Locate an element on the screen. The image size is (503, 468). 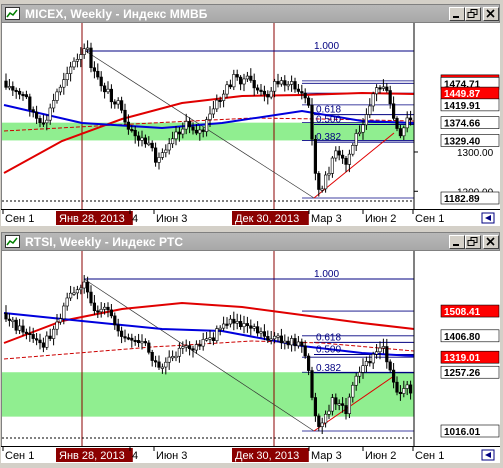
price-label: 1257.26 is located at coordinates (462, 373).